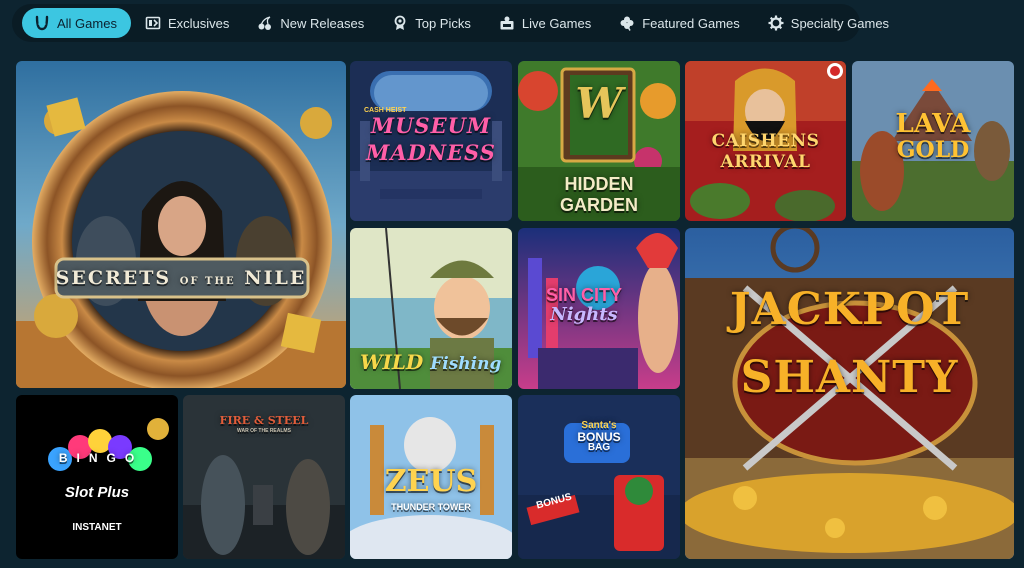 Image resolution: width=1024 pixels, height=568 pixels. I want to click on provider-brand: INSTANET, so click(97, 527).